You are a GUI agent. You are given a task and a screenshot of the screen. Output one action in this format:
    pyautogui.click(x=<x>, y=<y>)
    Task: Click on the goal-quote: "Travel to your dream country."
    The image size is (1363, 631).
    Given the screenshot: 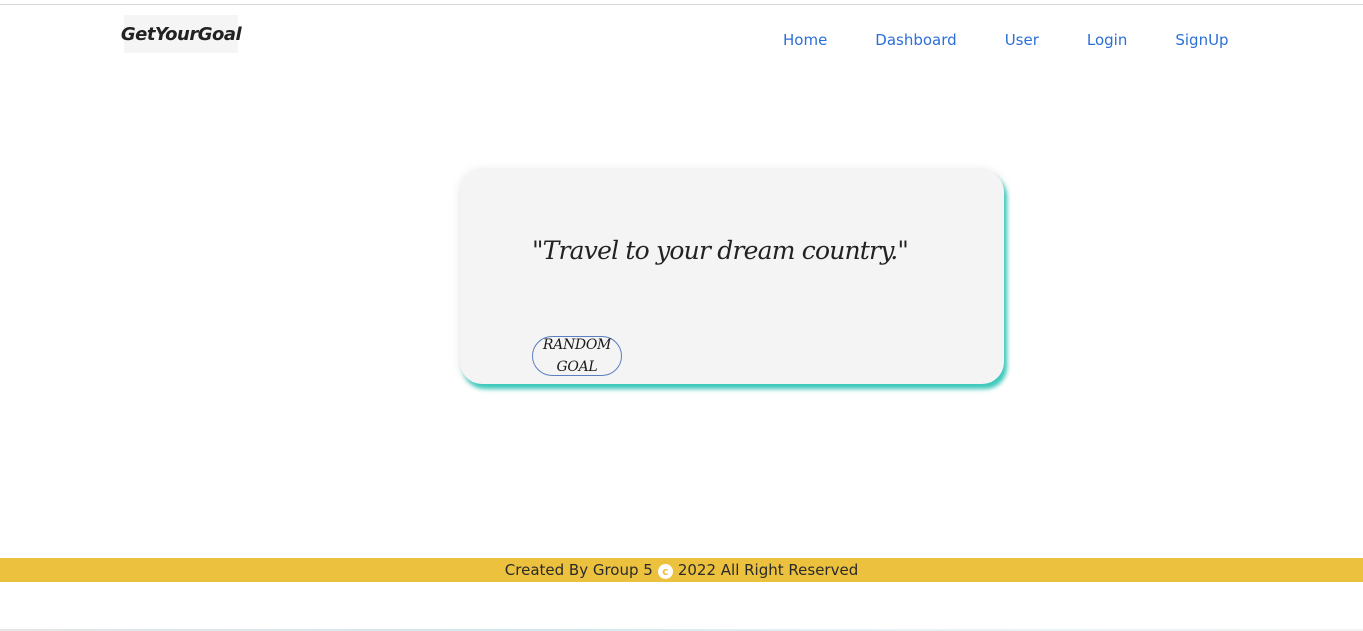 What is the action you would take?
    pyautogui.click(x=720, y=250)
    